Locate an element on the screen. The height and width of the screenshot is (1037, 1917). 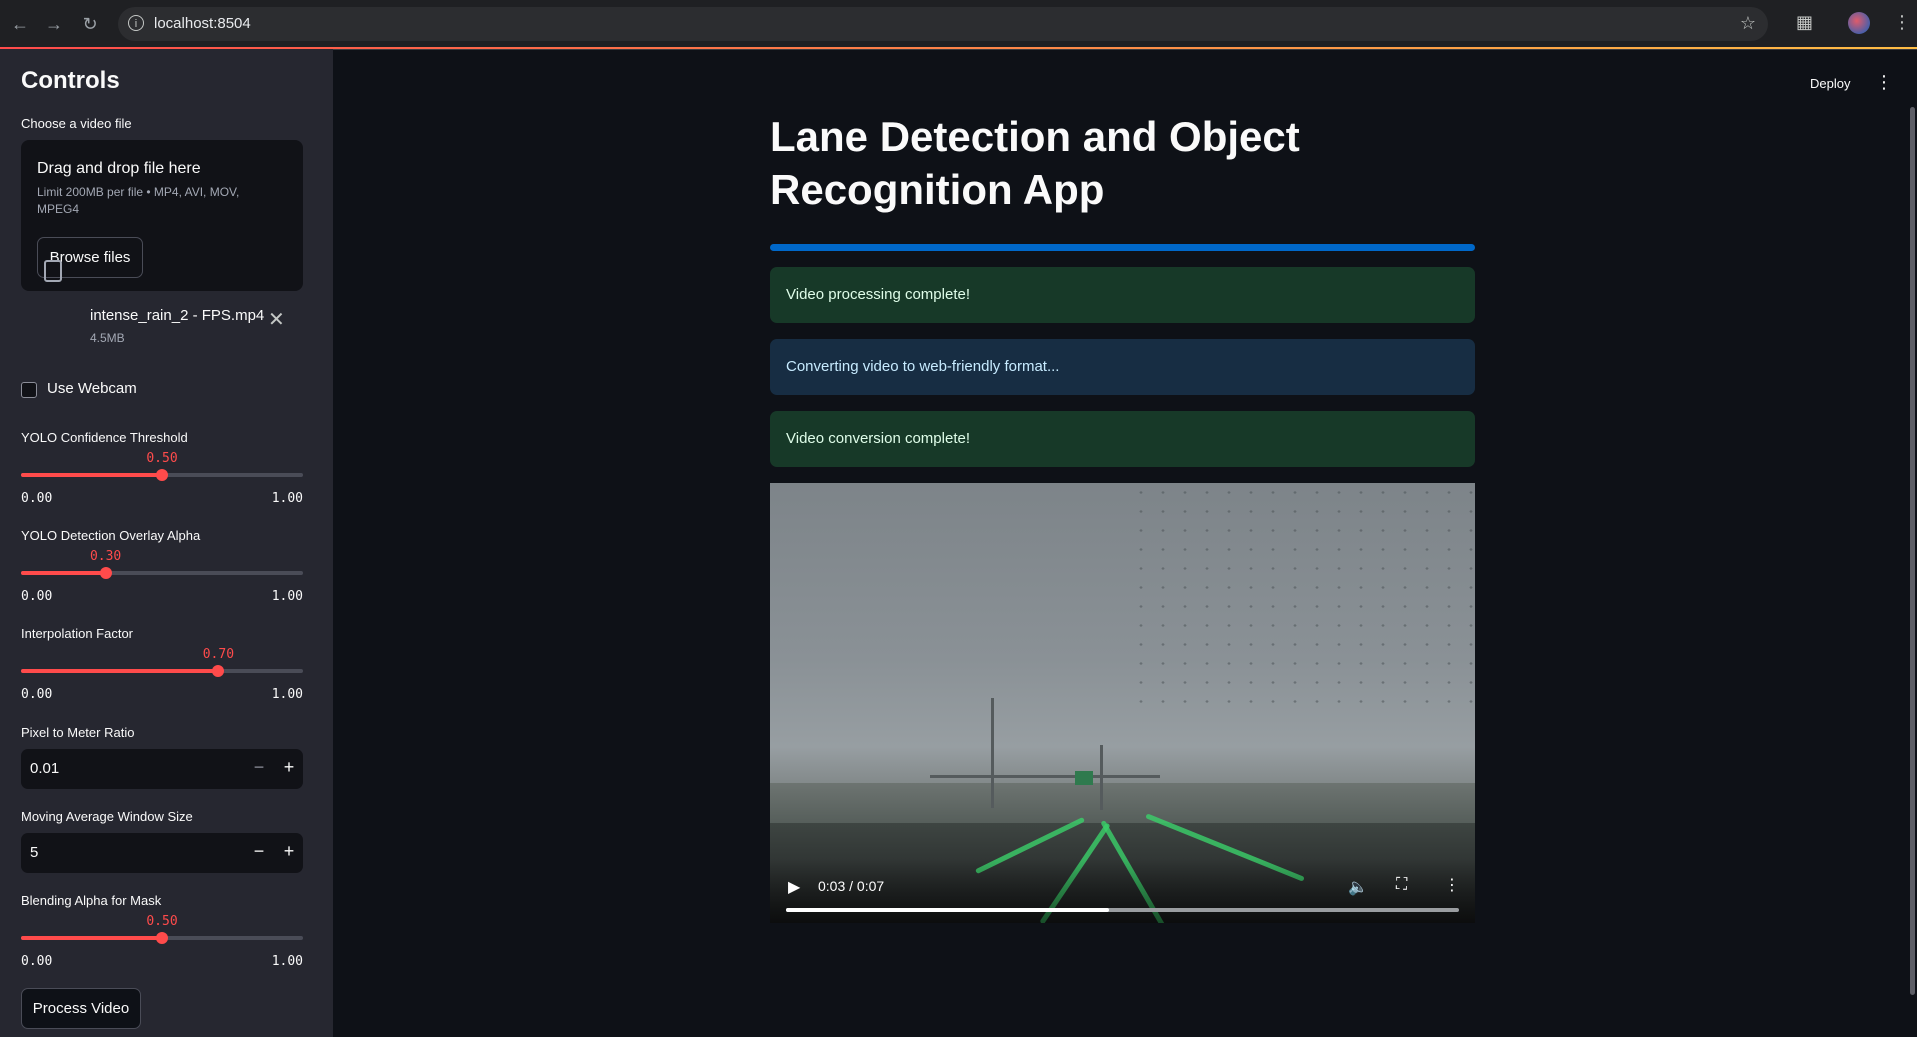
close-icon: ✕ is located at coordinates (276, 319).